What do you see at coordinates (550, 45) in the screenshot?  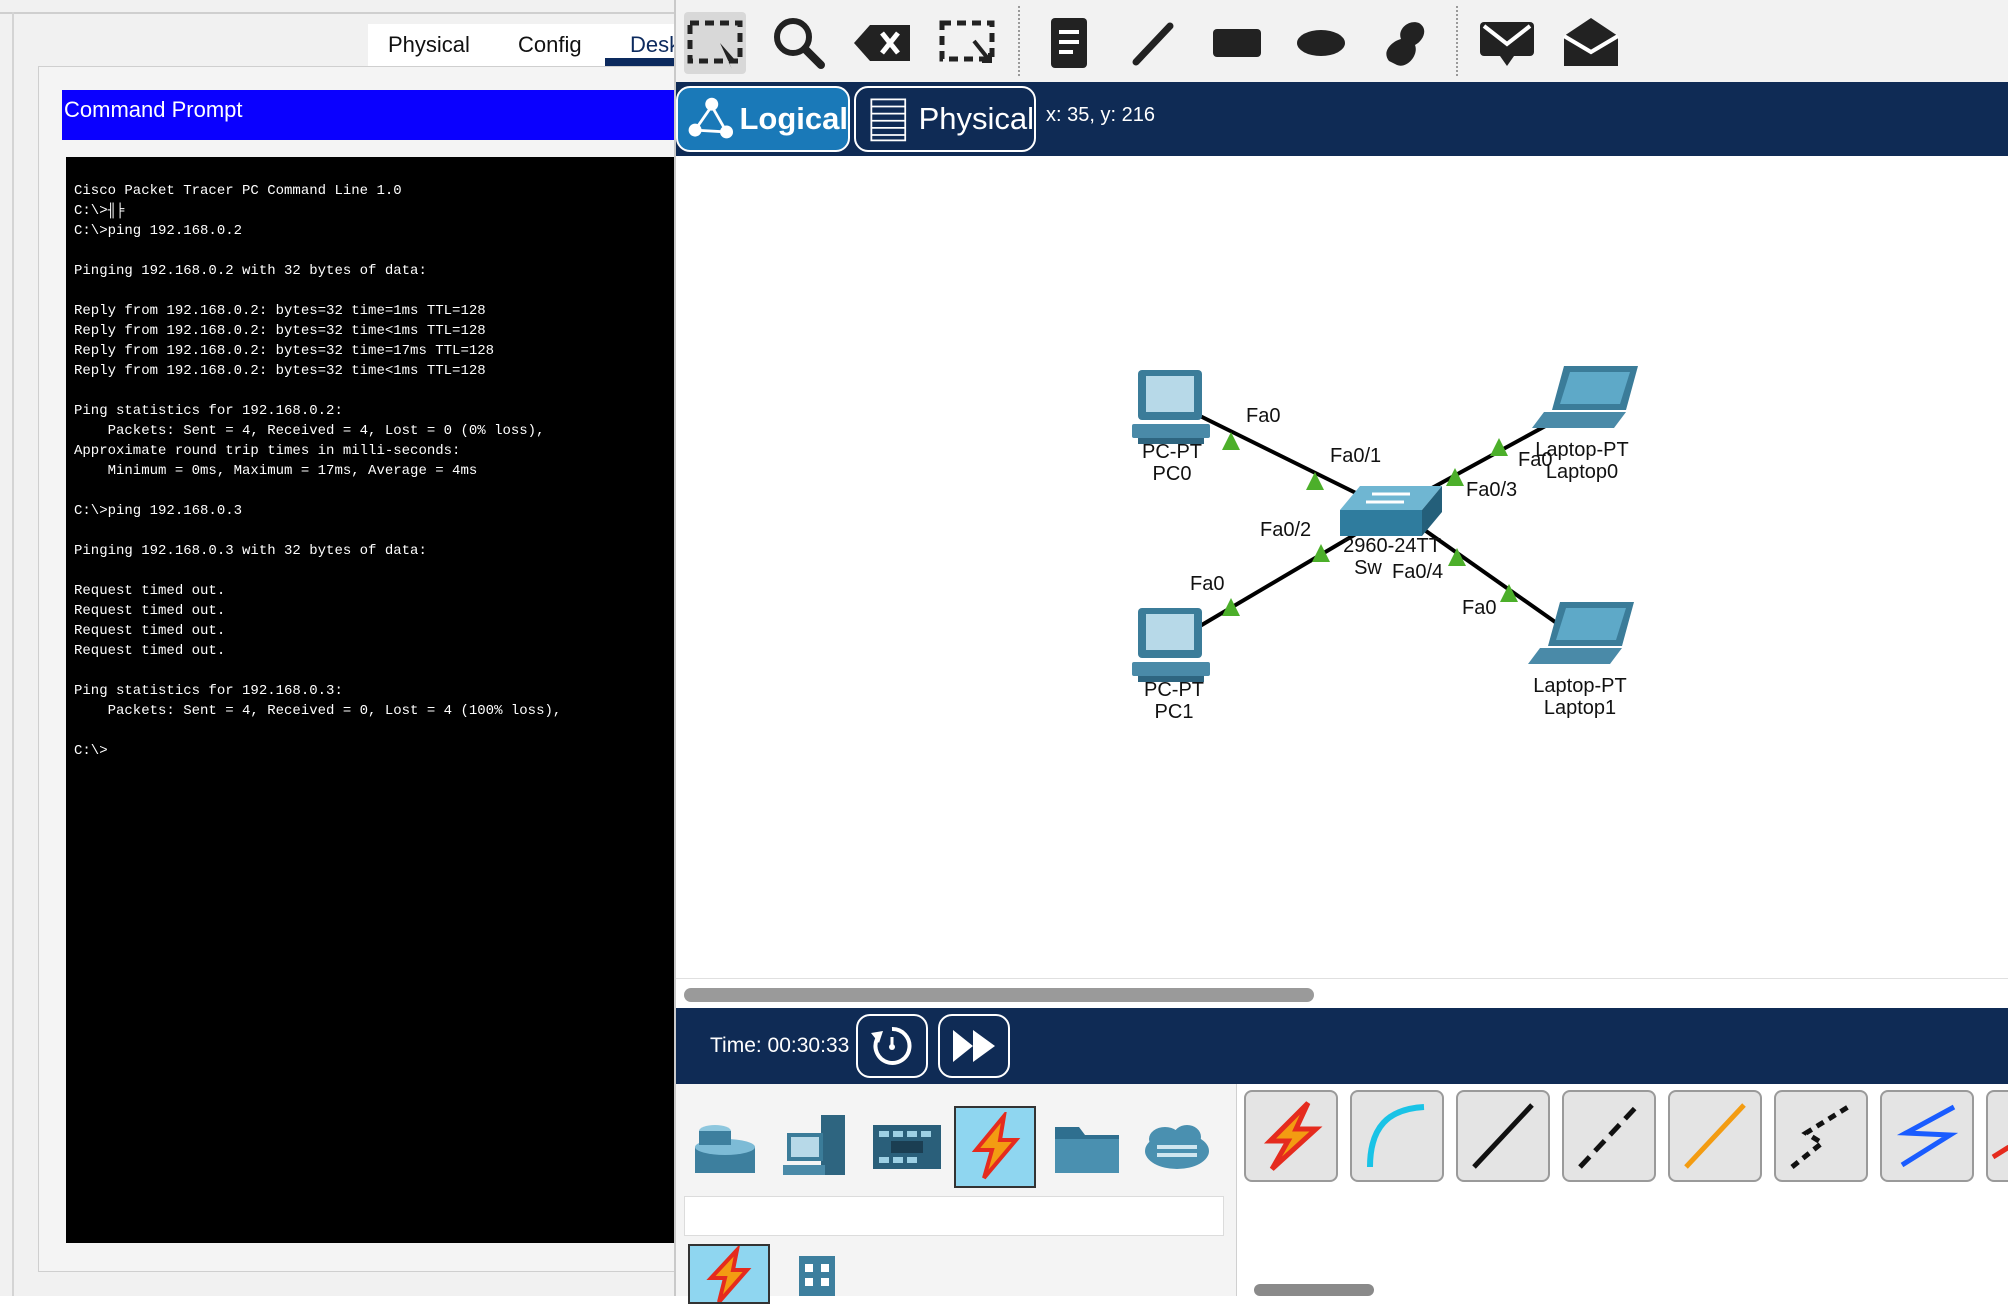 I see `tab-config: Config` at bounding box center [550, 45].